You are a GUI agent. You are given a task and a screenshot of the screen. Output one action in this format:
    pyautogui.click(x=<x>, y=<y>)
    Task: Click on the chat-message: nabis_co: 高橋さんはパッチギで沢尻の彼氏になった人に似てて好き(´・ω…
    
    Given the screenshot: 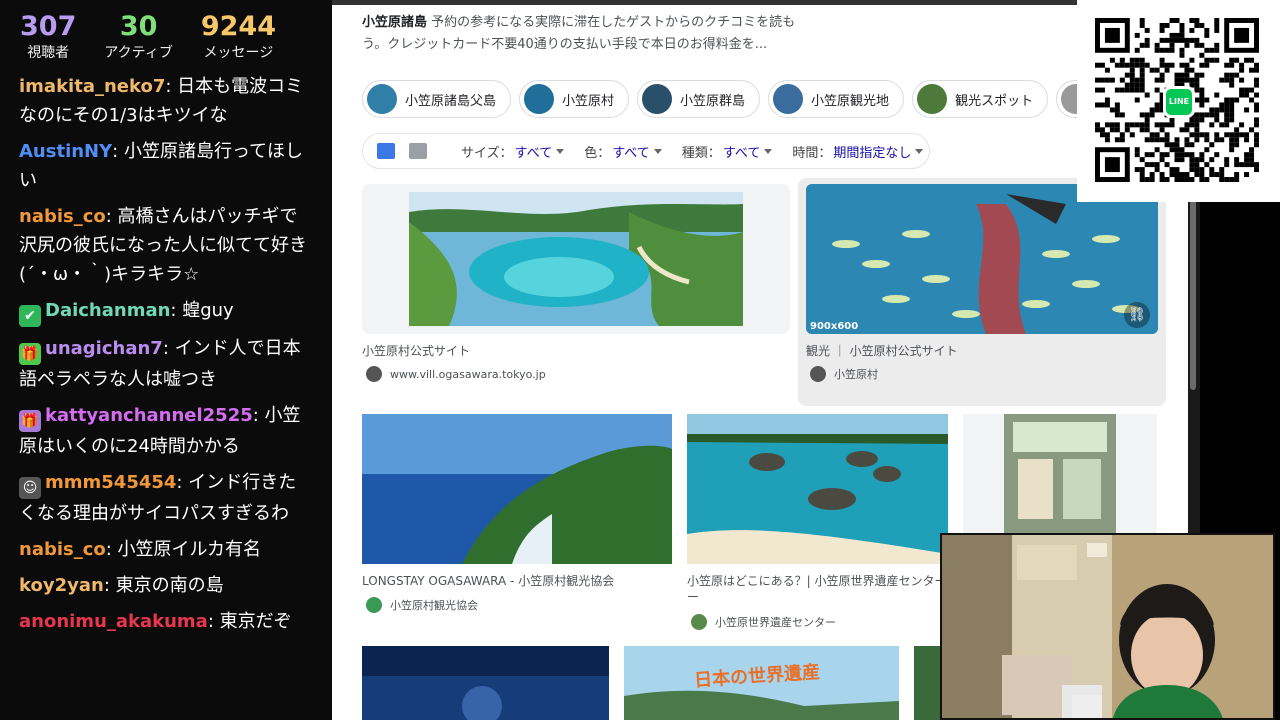 What is the action you would take?
    pyautogui.click(x=164, y=245)
    